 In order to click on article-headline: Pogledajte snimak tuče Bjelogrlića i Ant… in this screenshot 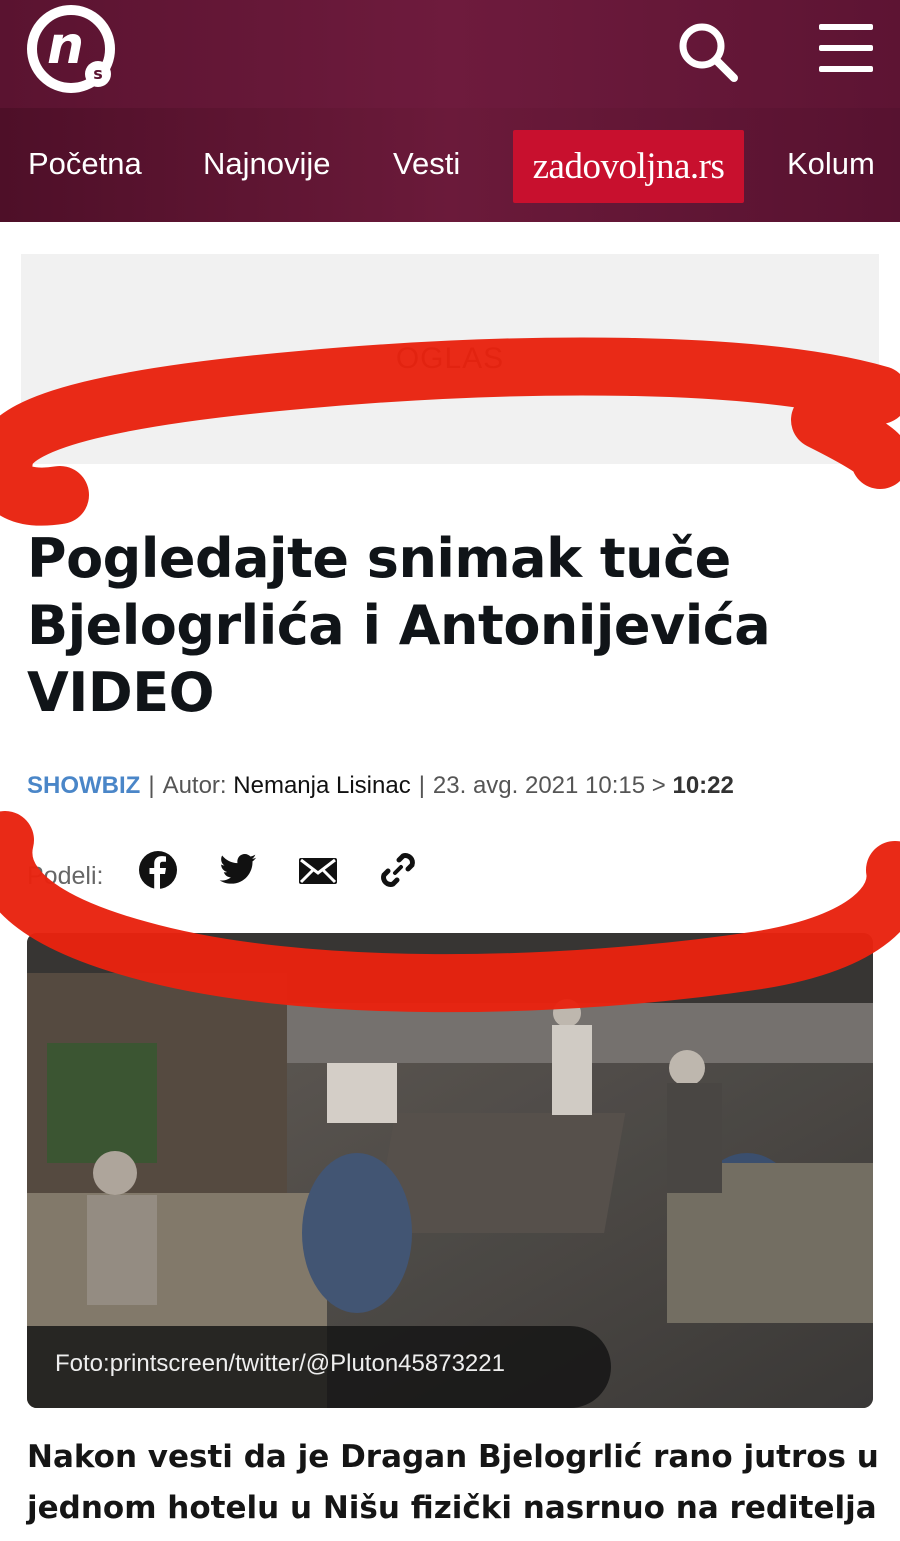, I will do `click(399, 625)`.